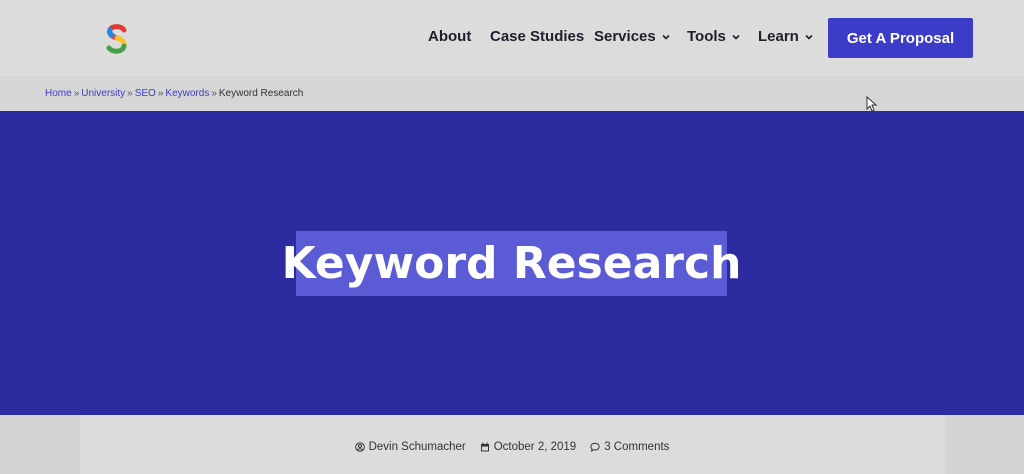 This screenshot has height=474, width=1024. I want to click on post-comments: 3 Comments, so click(629, 447).